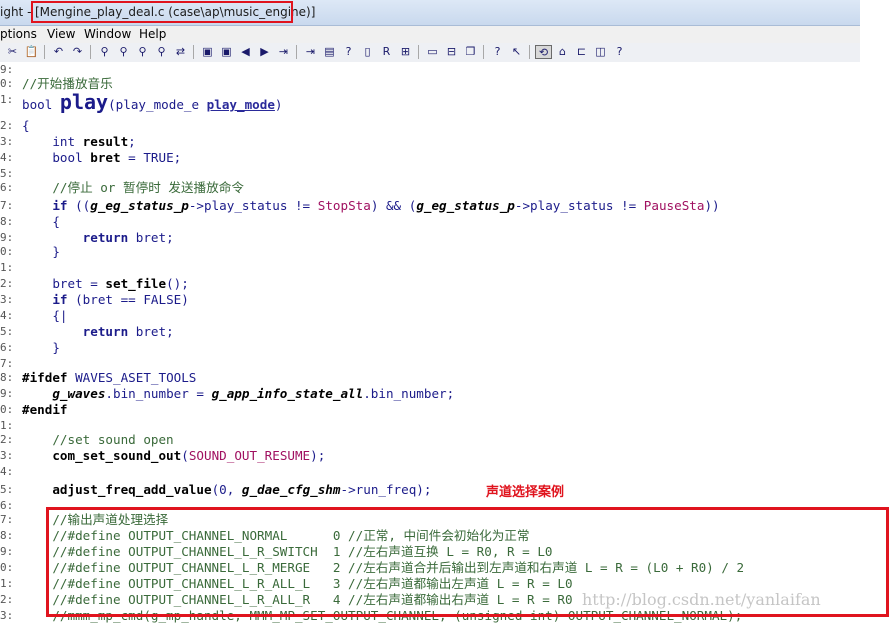  What do you see at coordinates (102, 157) in the screenshot?
I see `line-text: bool bret = TRUE;` at bounding box center [102, 157].